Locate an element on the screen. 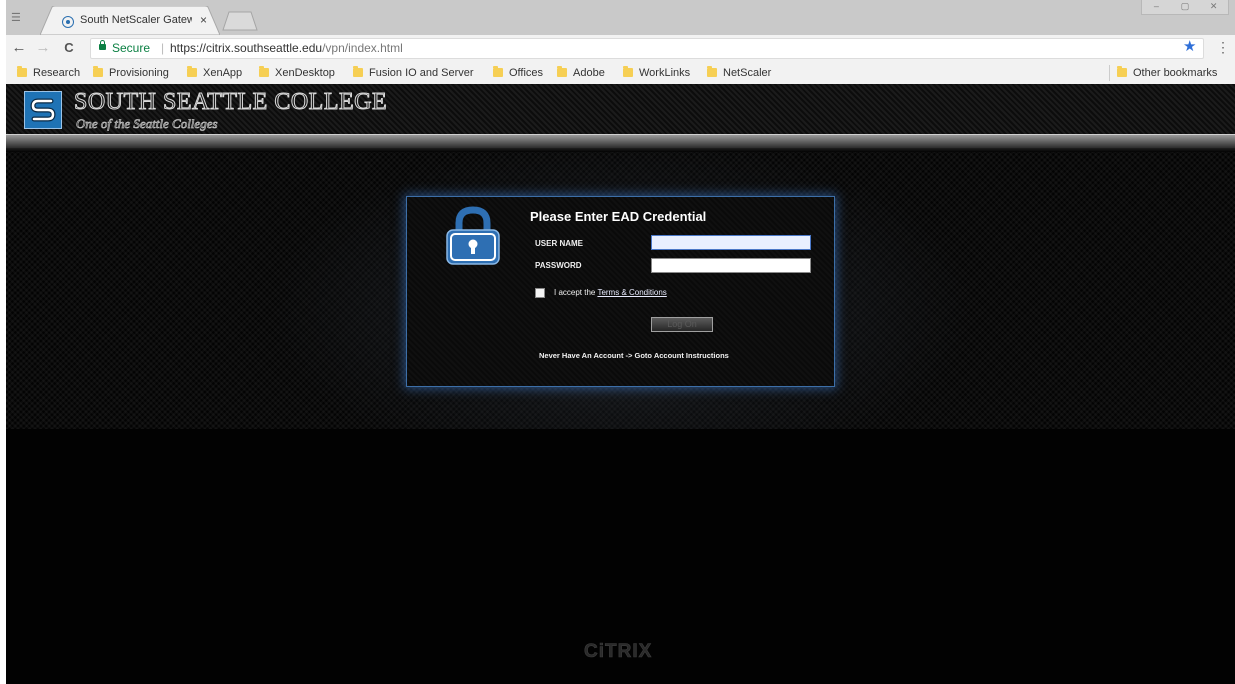 The width and height of the screenshot is (1235, 684). tab-title: South NetScaler Gatewa is located at coordinates (136, 20).